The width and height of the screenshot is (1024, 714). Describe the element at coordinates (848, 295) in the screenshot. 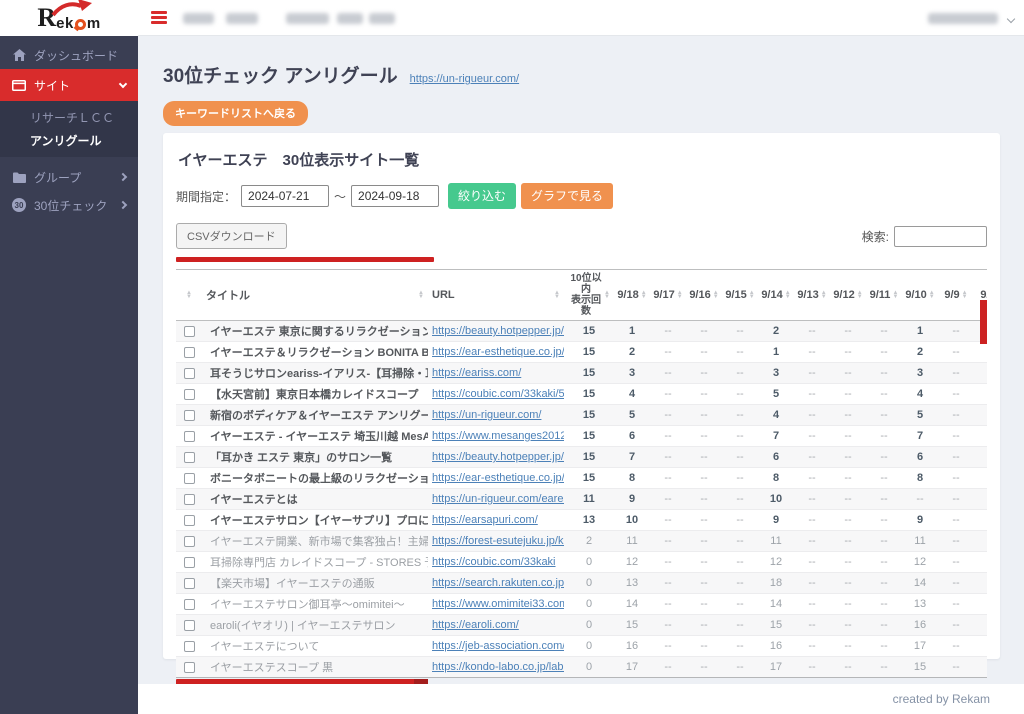

I see `column-header-date: 9/12 ▲ ▼` at that location.